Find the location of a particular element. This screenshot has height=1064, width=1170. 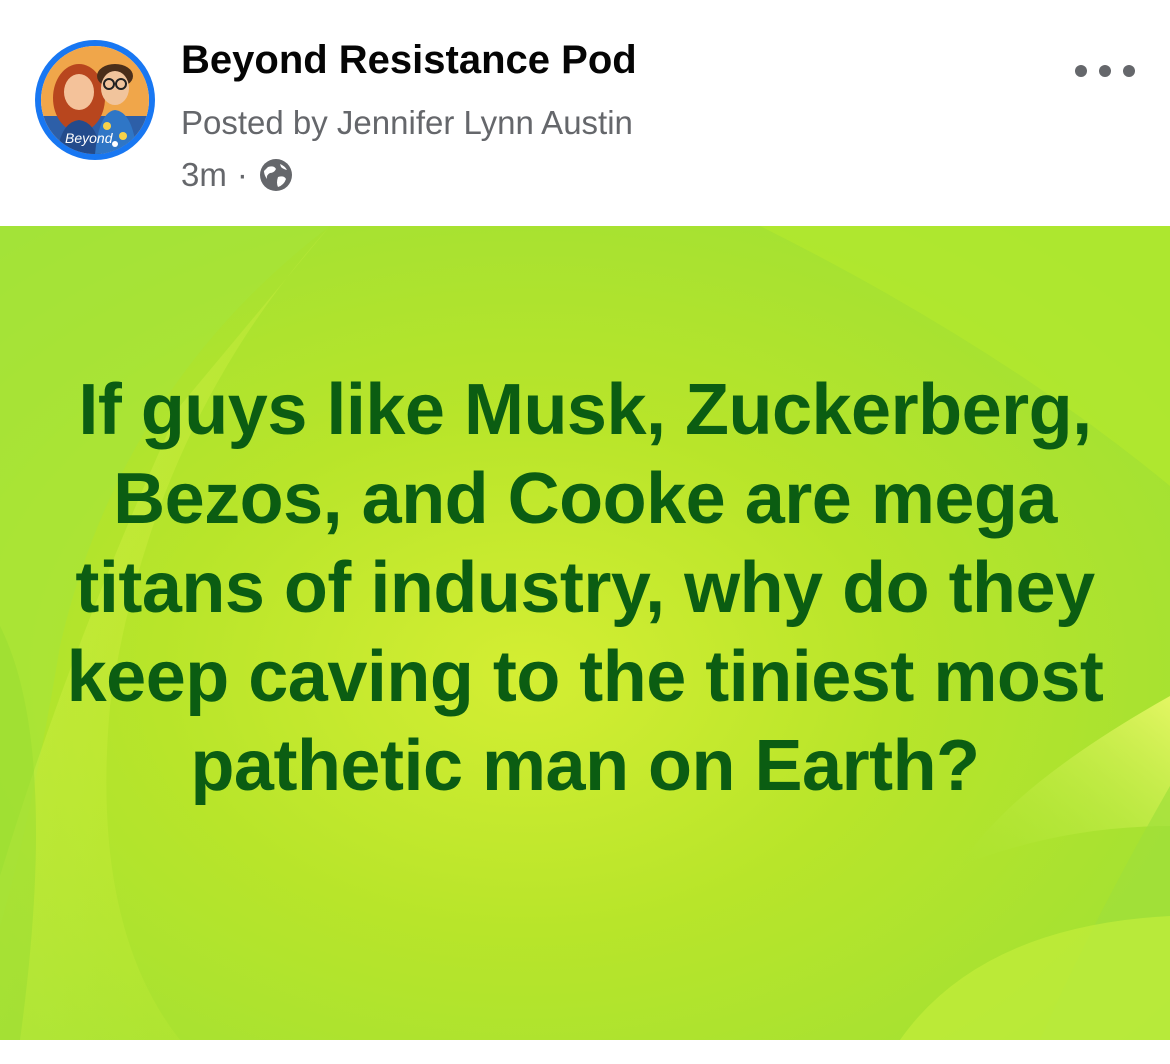

more-options-button is located at coordinates (1105, 71).